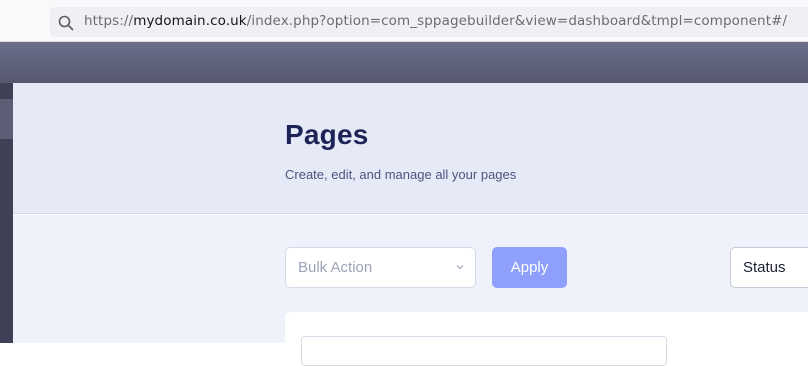 This screenshot has width=808, height=366. Describe the element at coordinates (404, 62) in the screenshot. I see `app-header` at that location.